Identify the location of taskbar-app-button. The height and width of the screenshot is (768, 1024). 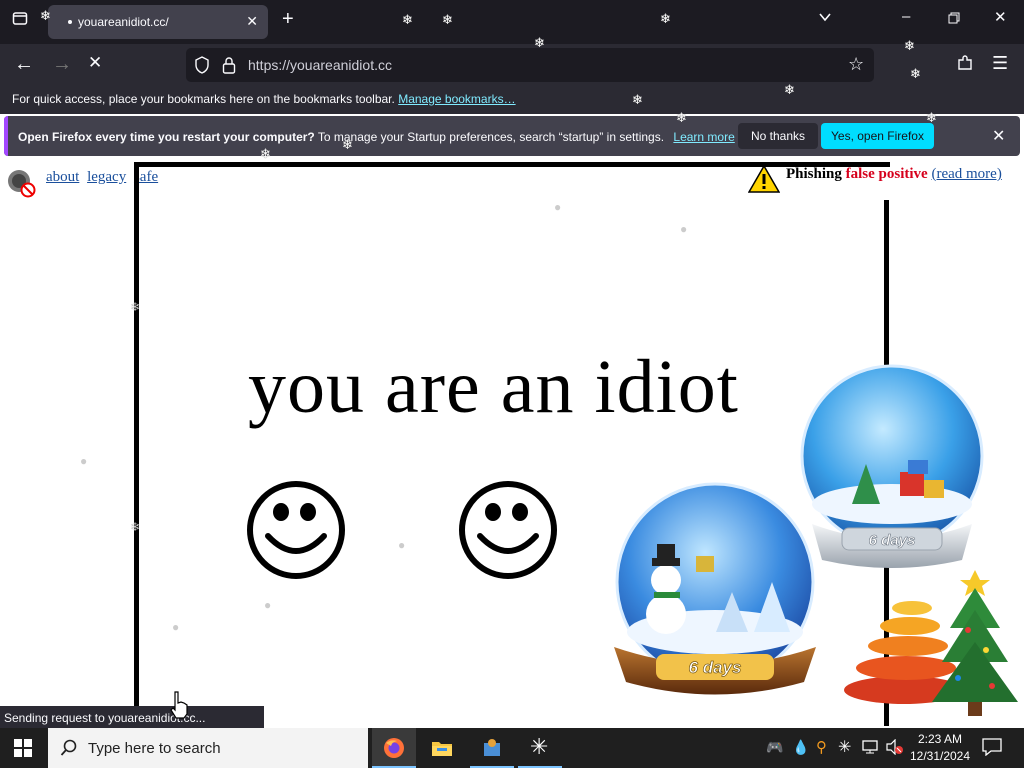
(492, 748).